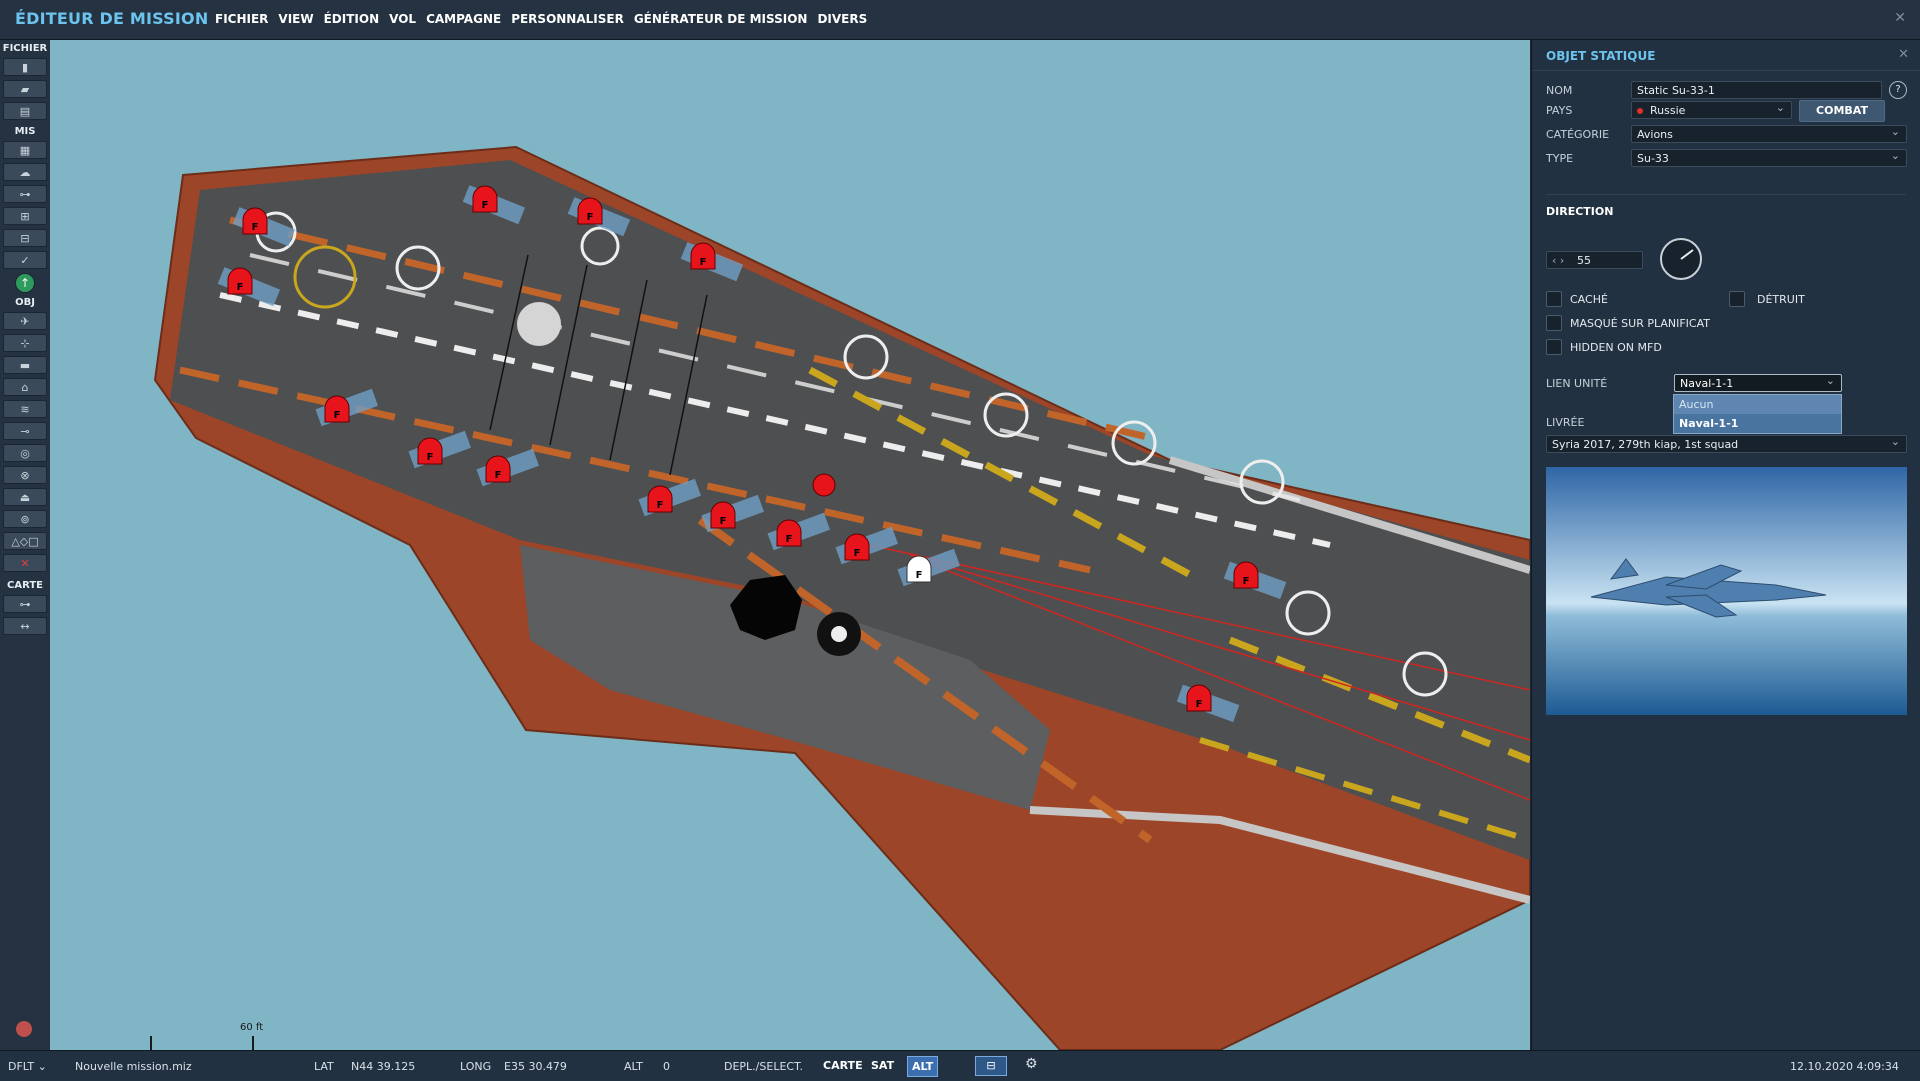  What do you see at coordinates (25, 67) in the screenshot?
I see `new-file-icon: ▮` at bounding box center [25, 67].